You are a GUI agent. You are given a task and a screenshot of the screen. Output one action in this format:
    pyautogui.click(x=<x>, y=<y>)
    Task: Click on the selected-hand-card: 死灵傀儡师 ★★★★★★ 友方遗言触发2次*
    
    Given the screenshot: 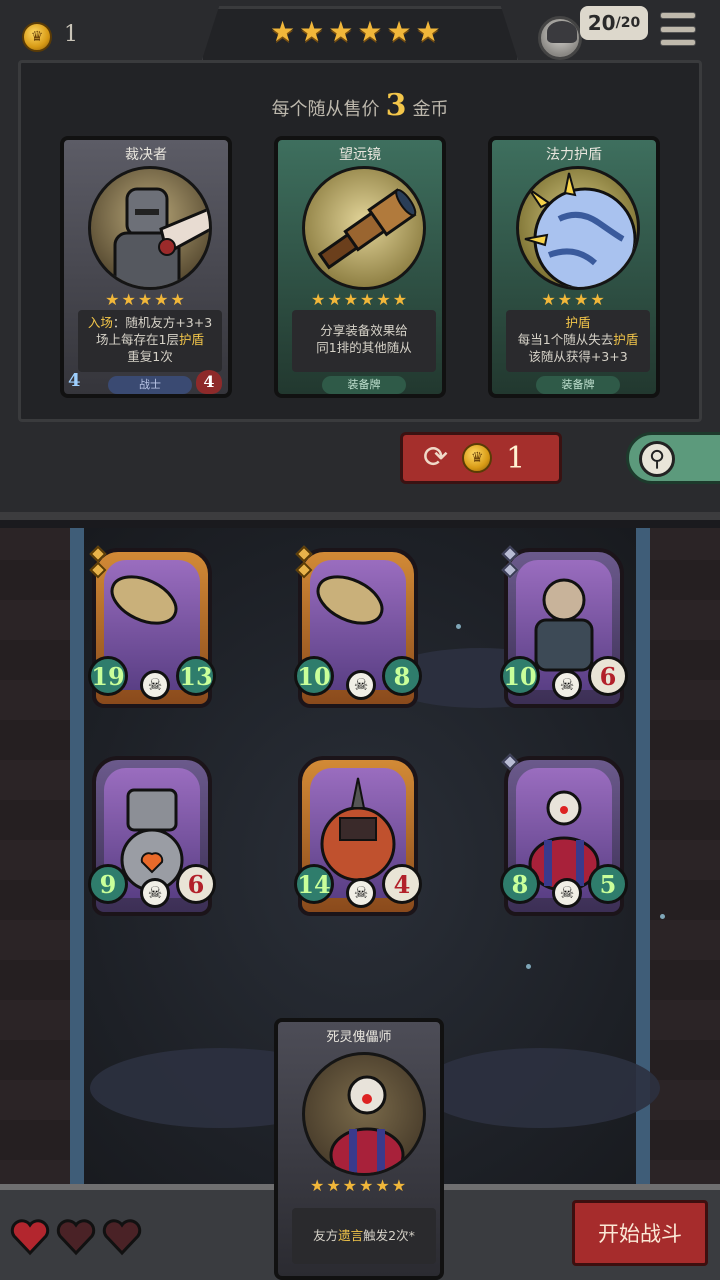 What is the action you would take?
    pyautogui.click(x=359, y=1149)
    